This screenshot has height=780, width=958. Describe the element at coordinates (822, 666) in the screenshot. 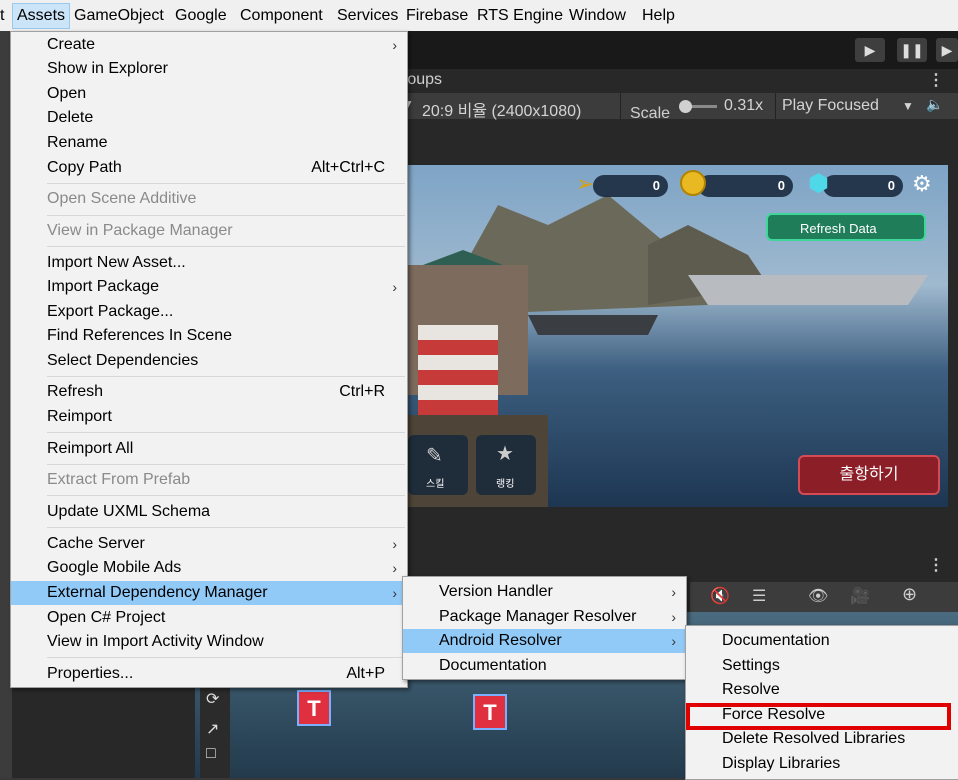

I see `menu-item-settings: Settings` at that location.